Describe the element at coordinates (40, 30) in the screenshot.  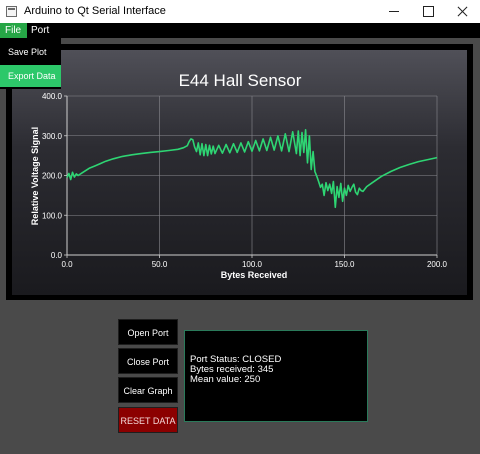
I see `menu-port: Port` at that location.